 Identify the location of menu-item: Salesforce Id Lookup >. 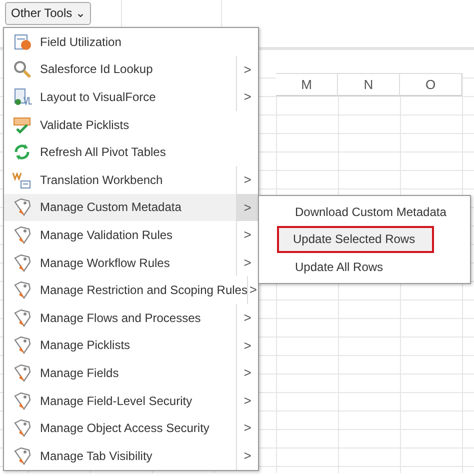
(131, 70).